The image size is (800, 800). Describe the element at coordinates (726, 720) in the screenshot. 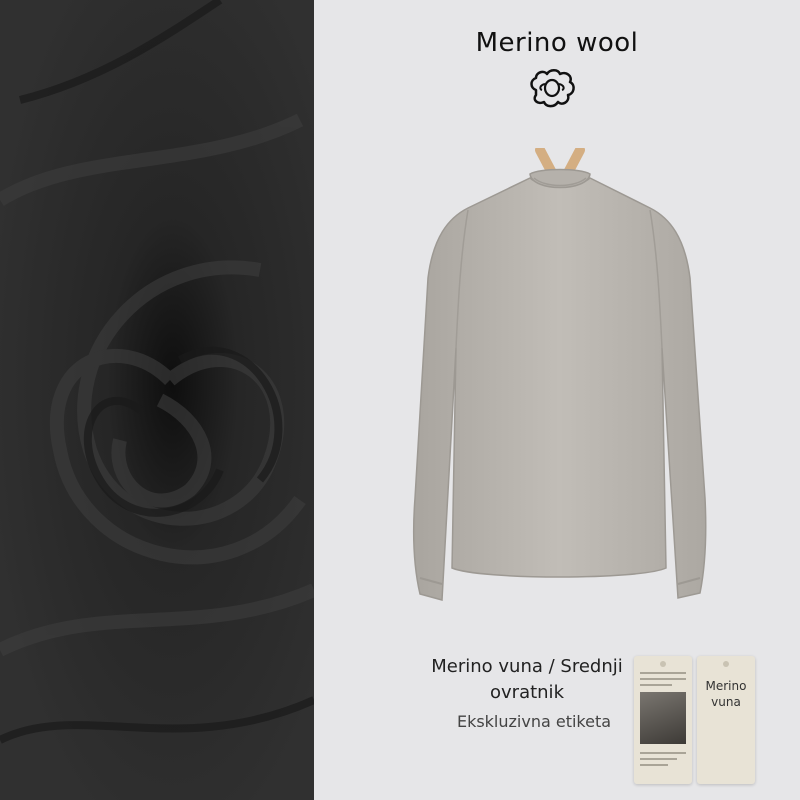

I see `label-tag-merino: Merino vuna` at that location.